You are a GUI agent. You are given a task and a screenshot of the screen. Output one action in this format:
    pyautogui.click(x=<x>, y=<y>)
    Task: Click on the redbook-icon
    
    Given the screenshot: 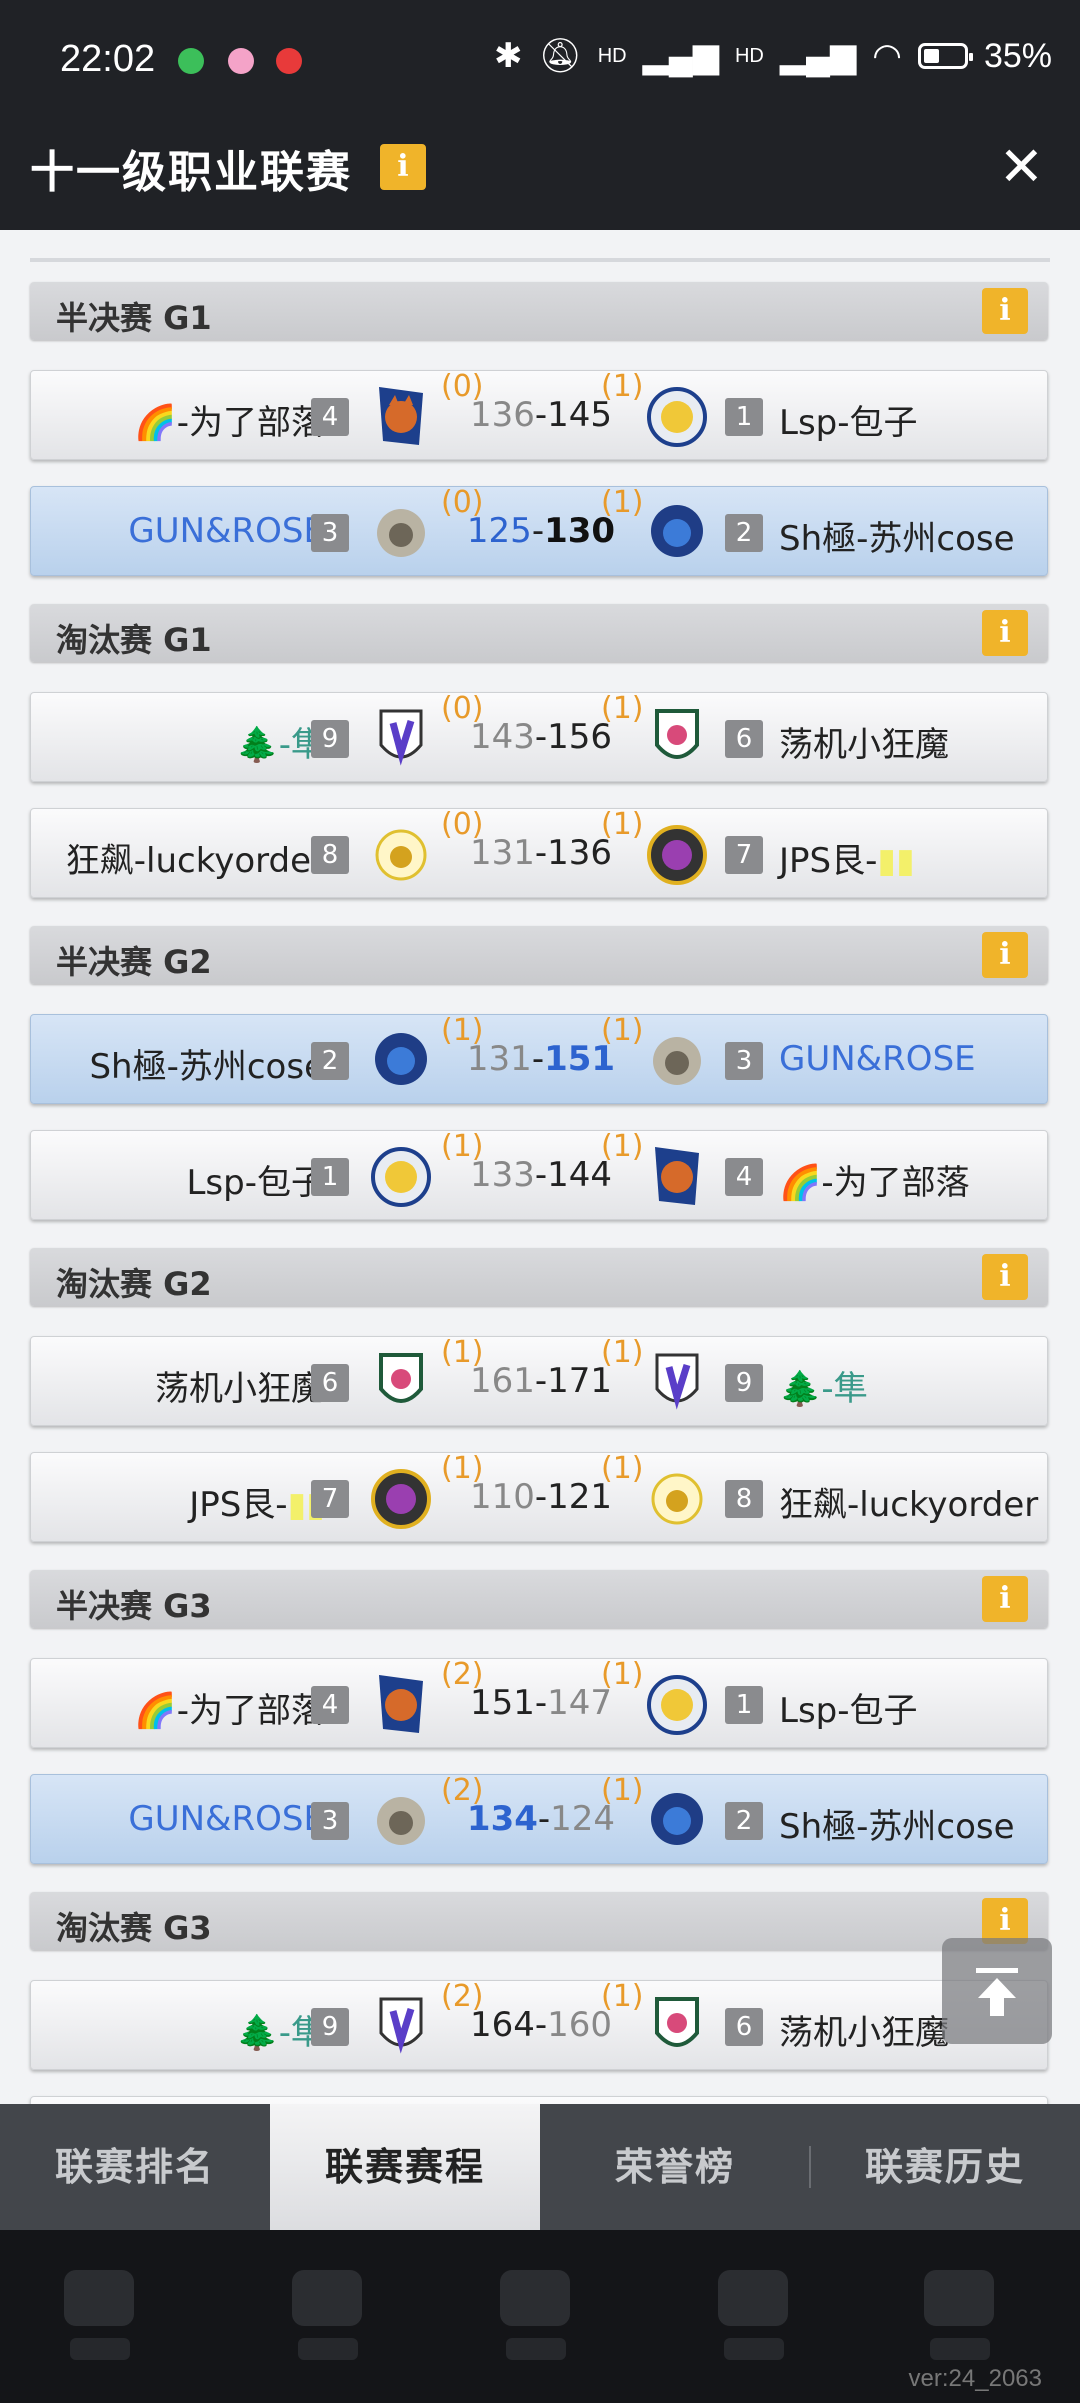 What is the action you would take?
    pyautogui.click(x=289, y=61)
    